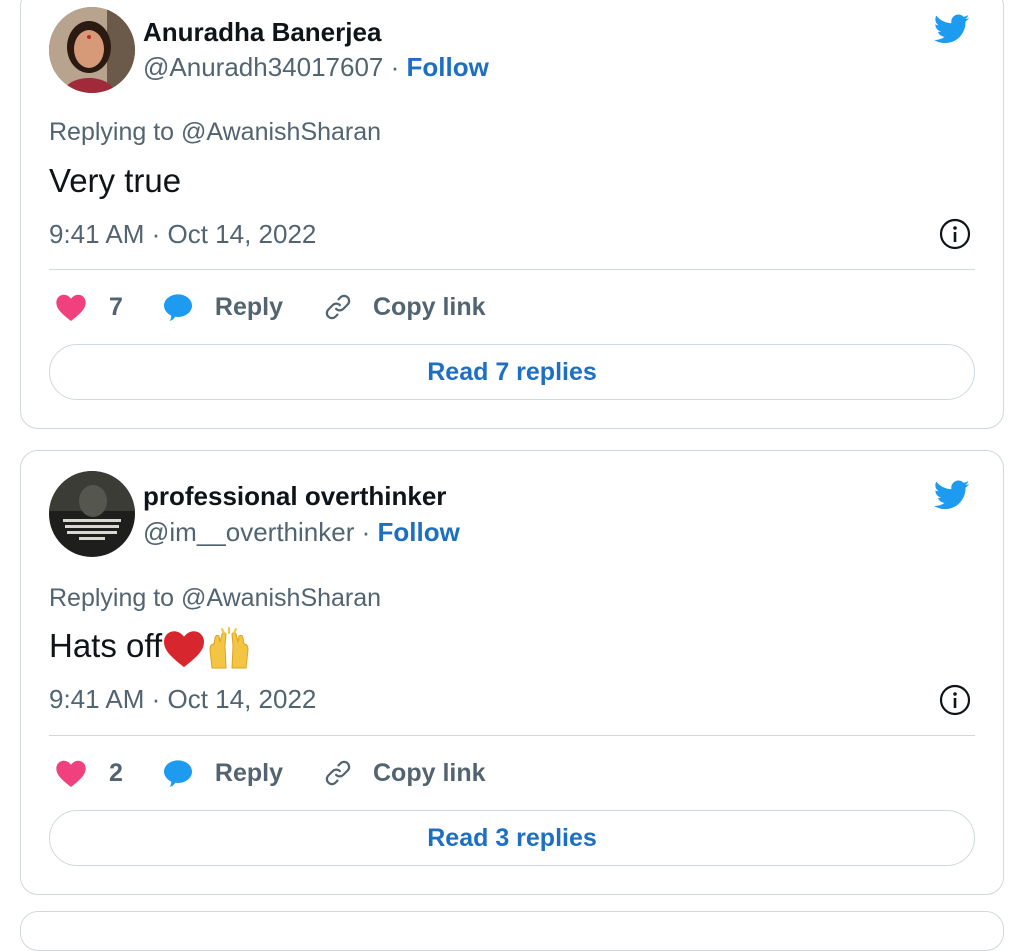  I want to click on tweet-text: Hats off, so click(106, 645).